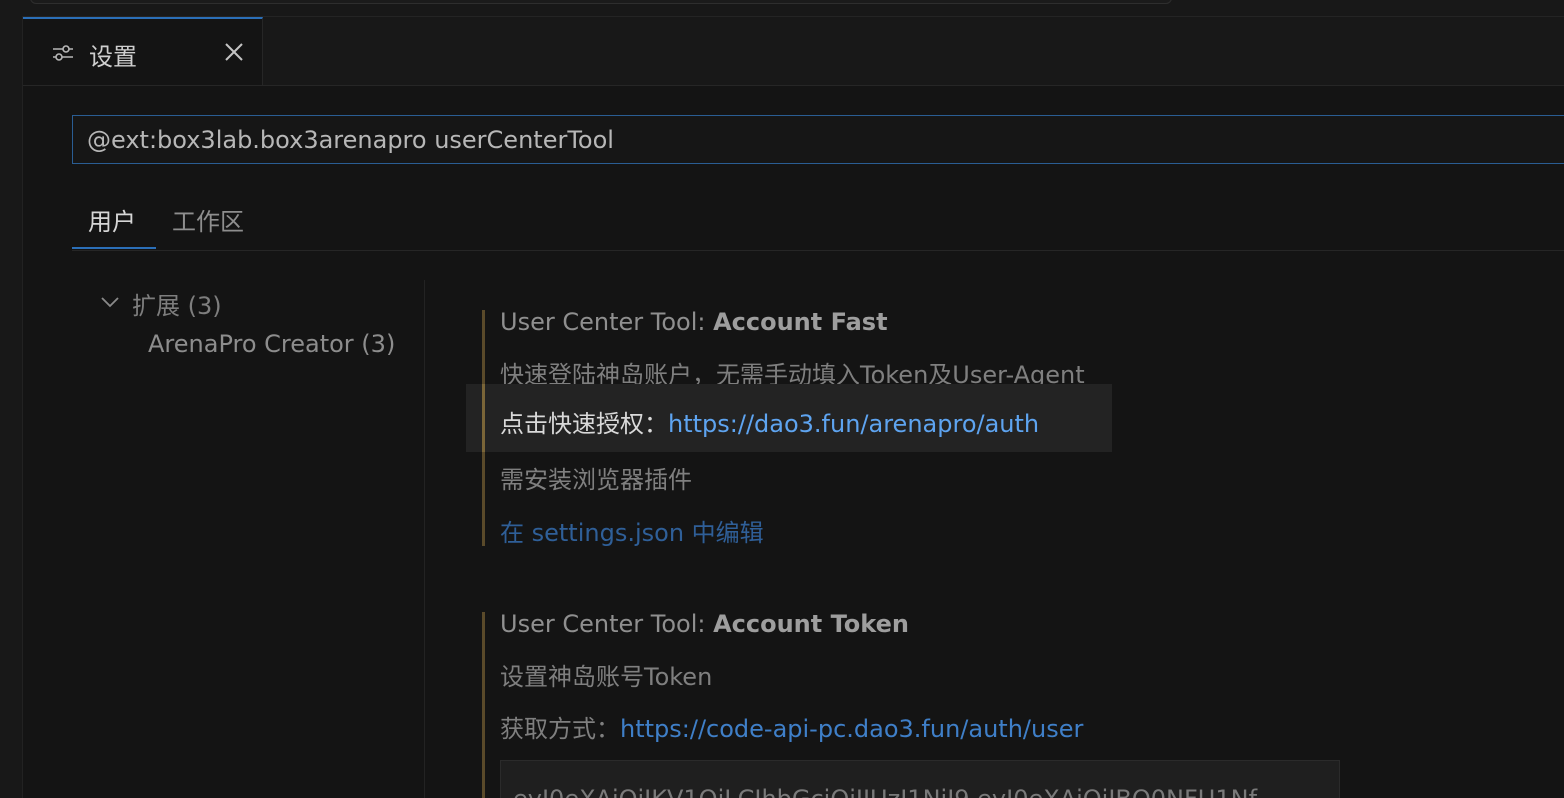  Describe the element at coordinates (800, 322) in the screenshot. I see `setting-title-name: Account Fast` at that location.